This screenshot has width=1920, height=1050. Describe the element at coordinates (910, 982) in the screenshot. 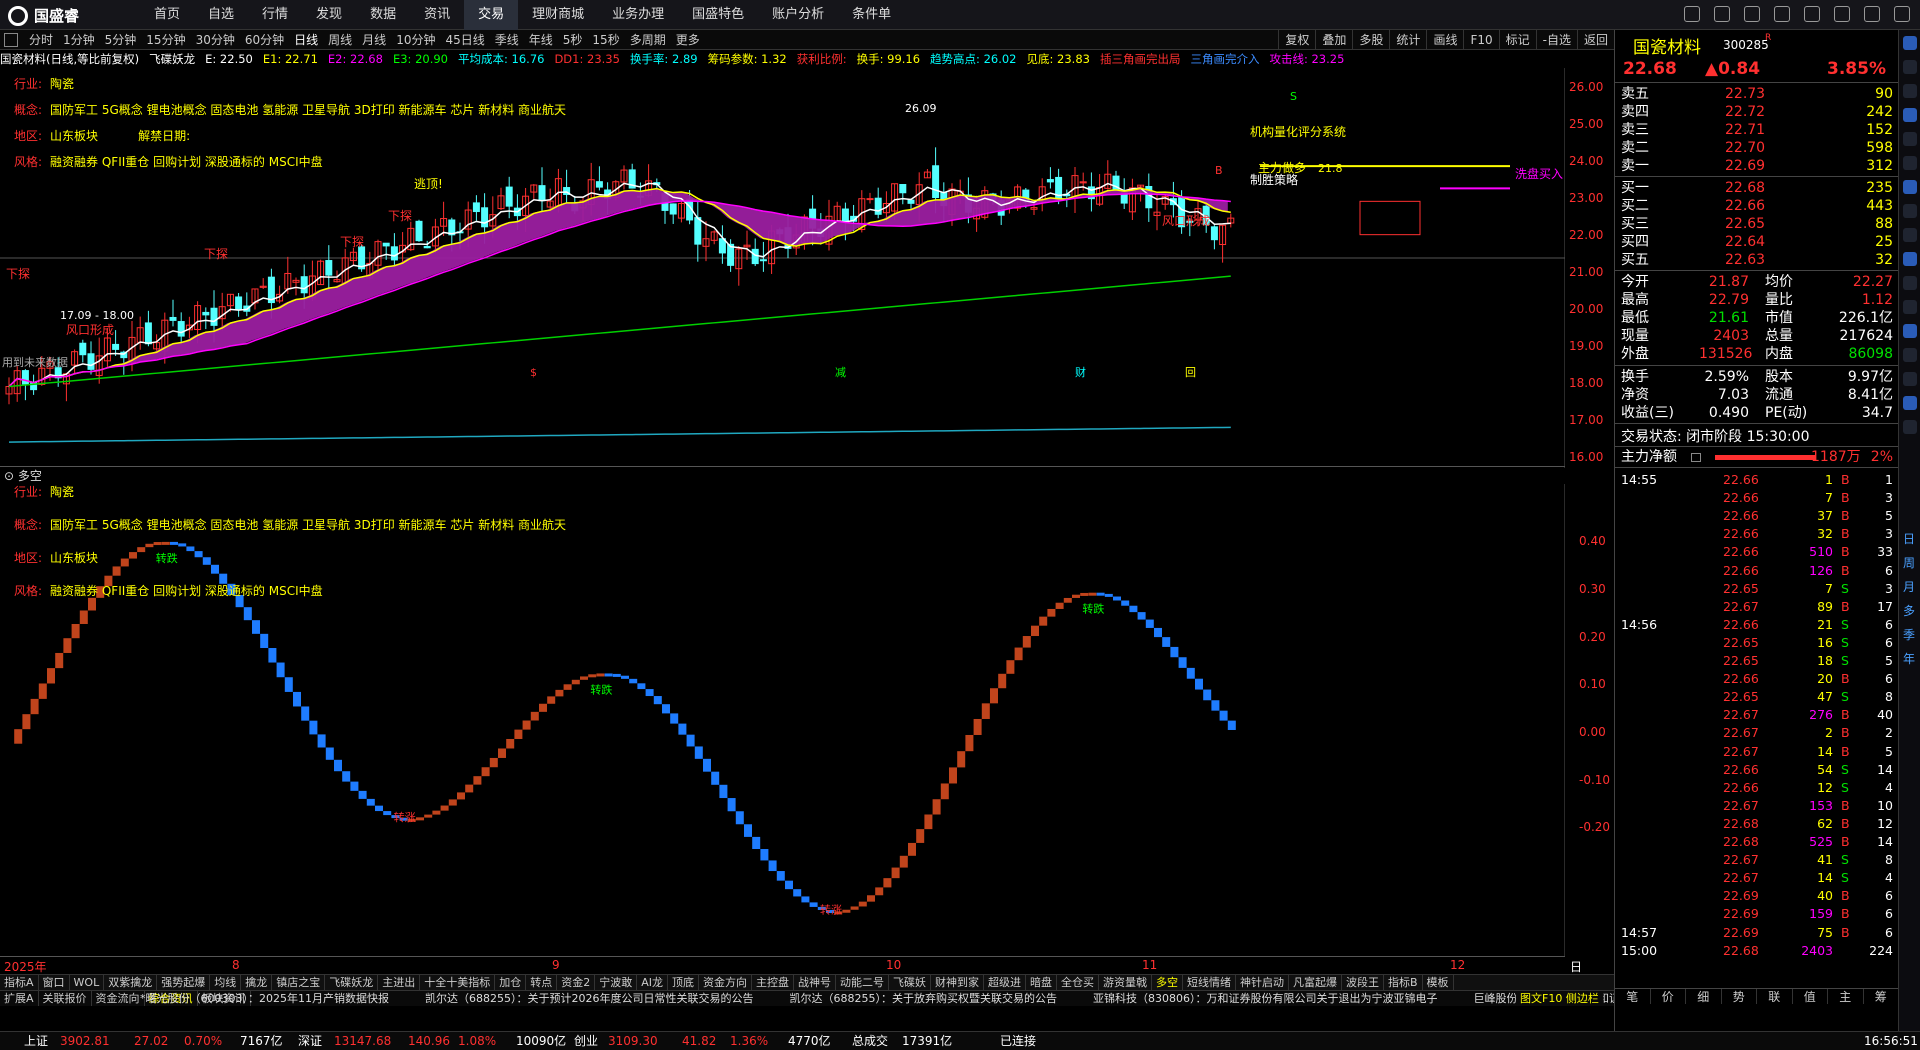

I see `indicator-tab: 飞碟妖` at that location.